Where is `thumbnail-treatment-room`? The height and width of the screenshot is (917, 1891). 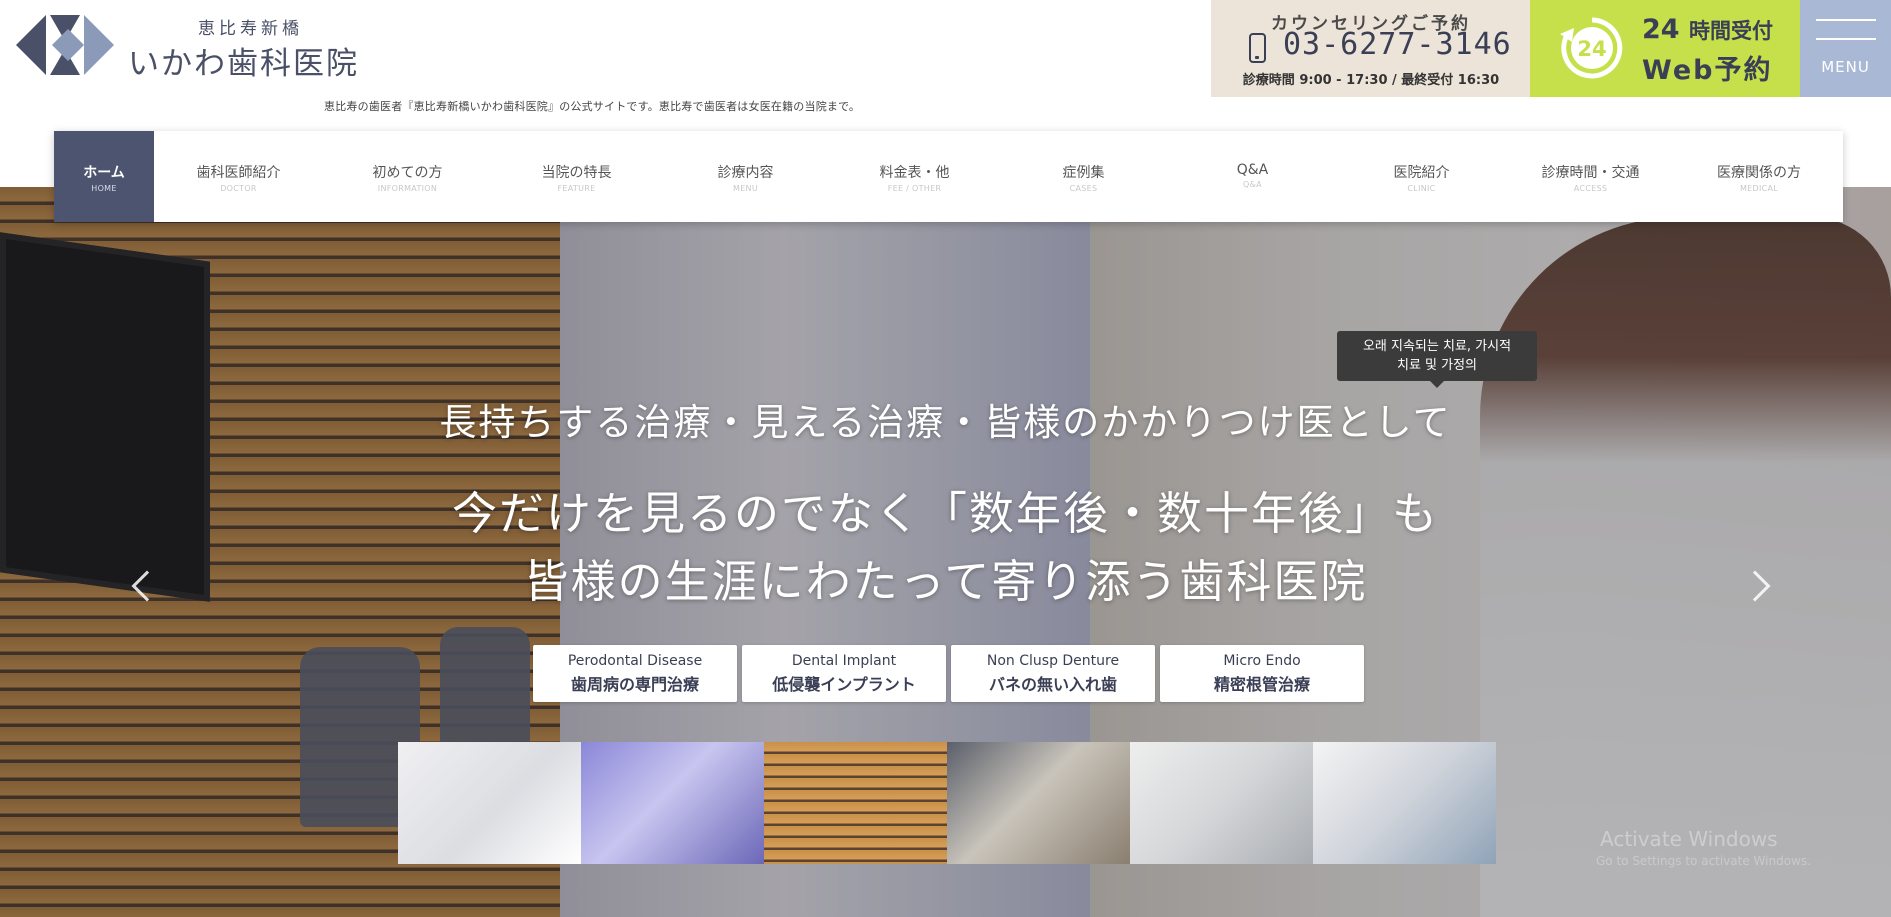 thumbnail-treatment-room is located at coordinates (1404, 803).